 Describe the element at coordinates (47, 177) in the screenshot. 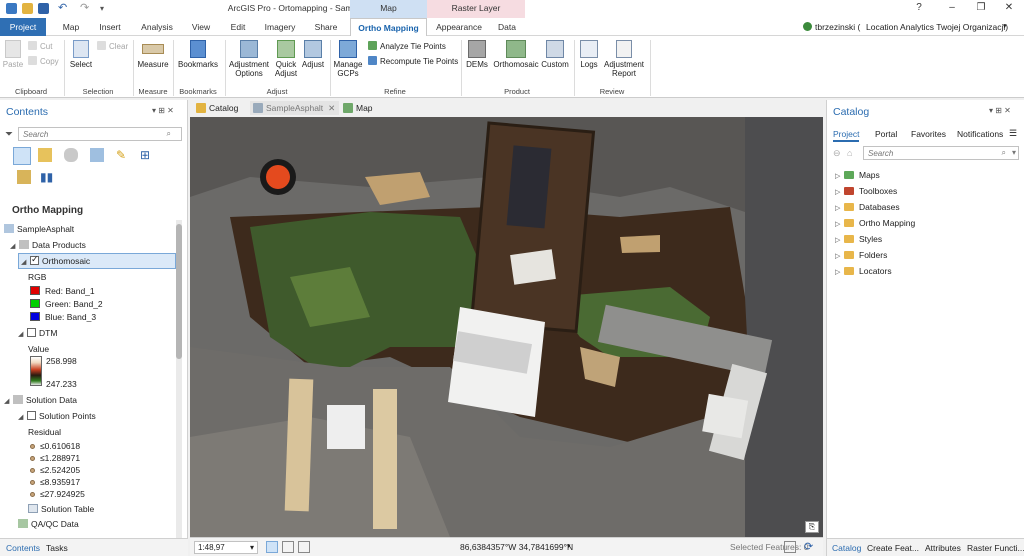

I see `charts-icon: ▮▮` at that location.